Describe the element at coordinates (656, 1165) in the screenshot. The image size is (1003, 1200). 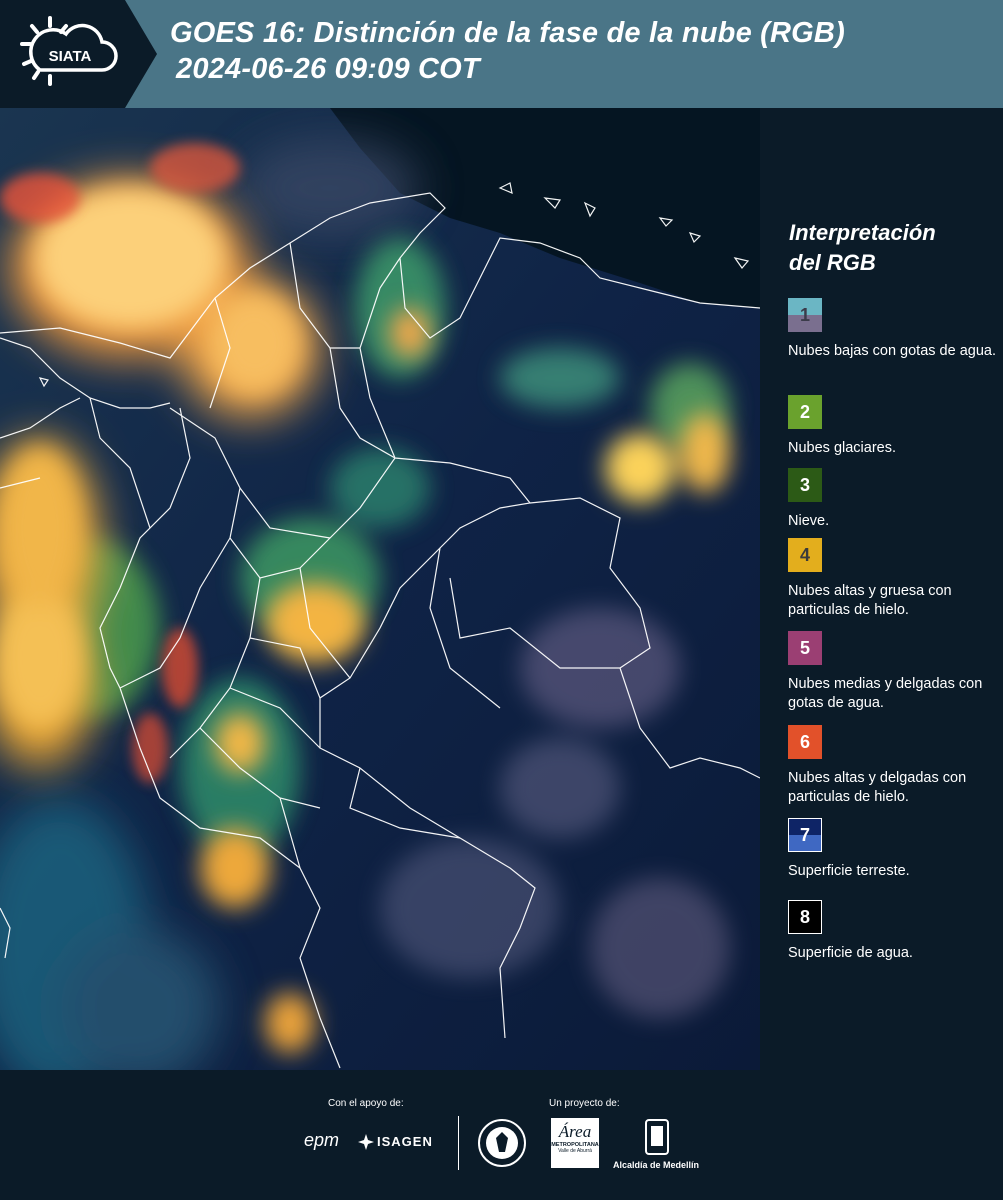
I see `alcaldia-label: Alcaldía de Medellín` at that location.